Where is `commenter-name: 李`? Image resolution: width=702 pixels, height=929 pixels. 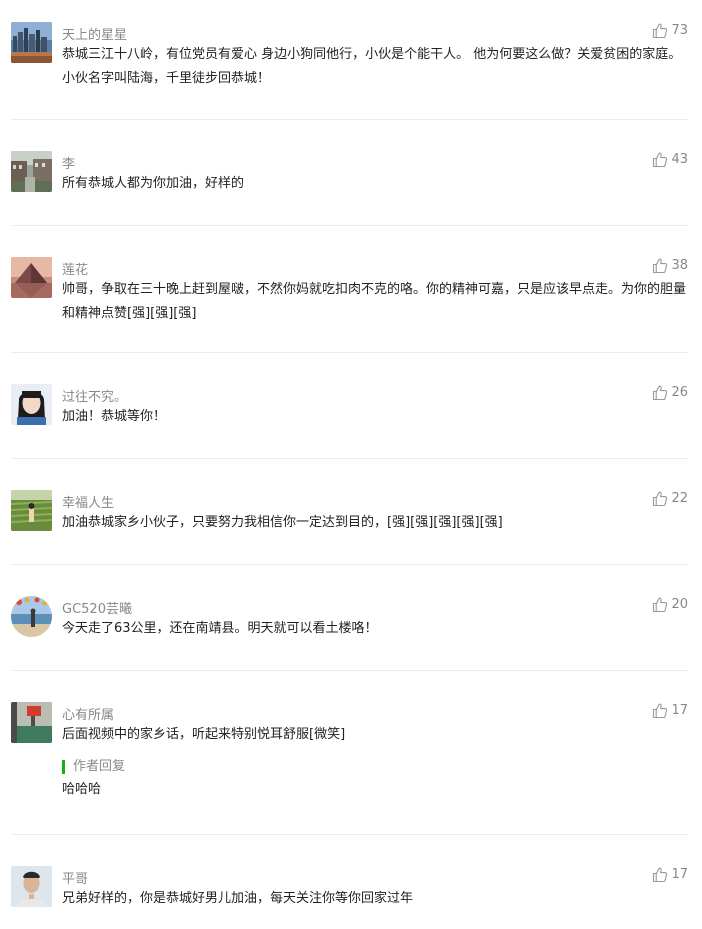
commenter-name: 李 is located at coordinates (68, 162).